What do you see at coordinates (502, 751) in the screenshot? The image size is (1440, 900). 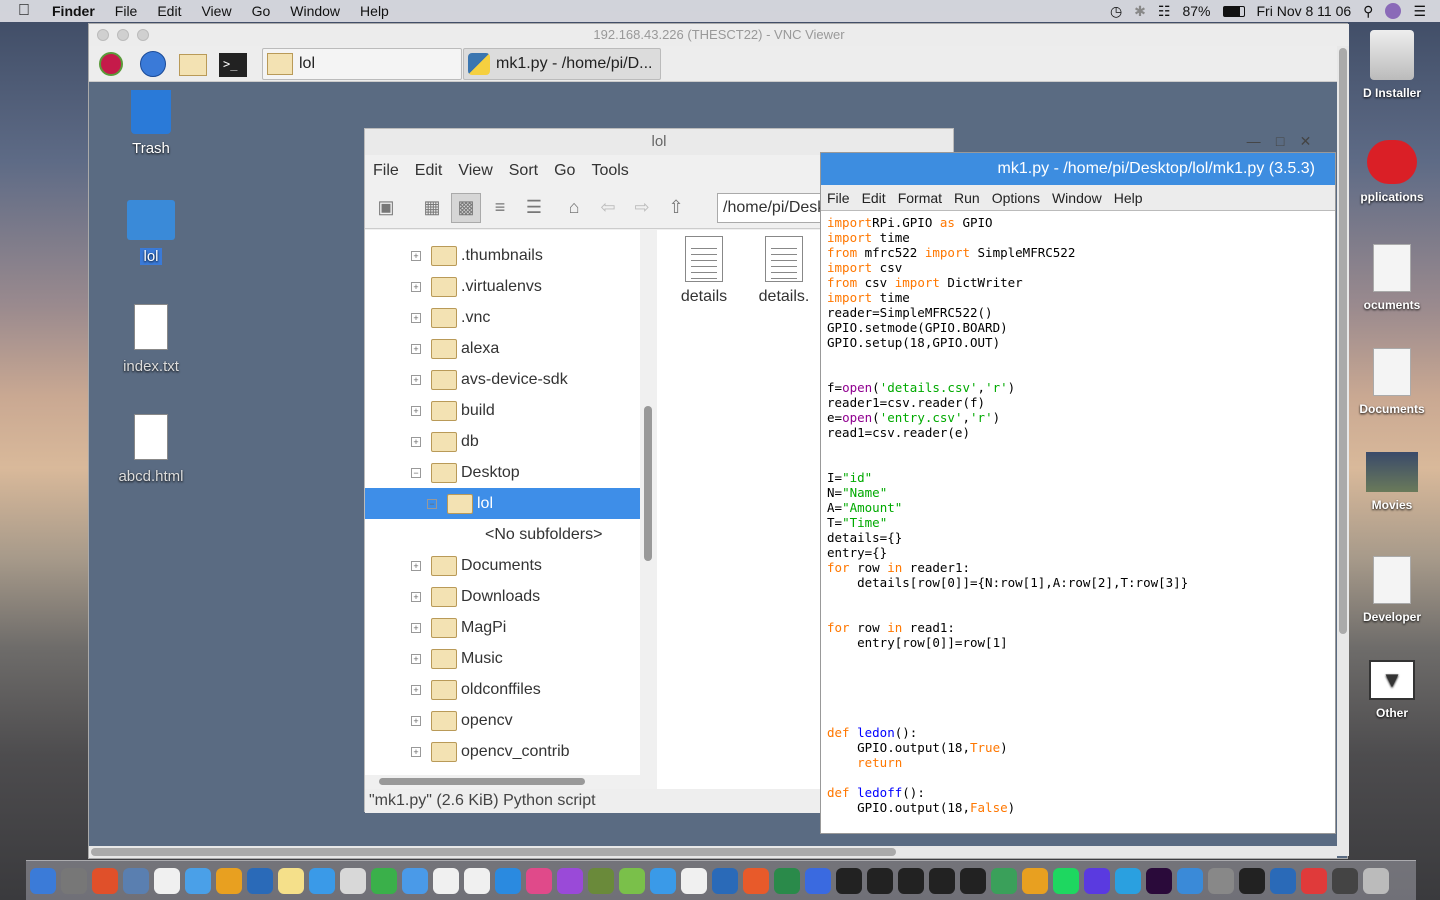 I see `tree-item: + opencv_contrib` at bounding box center [502, 751].